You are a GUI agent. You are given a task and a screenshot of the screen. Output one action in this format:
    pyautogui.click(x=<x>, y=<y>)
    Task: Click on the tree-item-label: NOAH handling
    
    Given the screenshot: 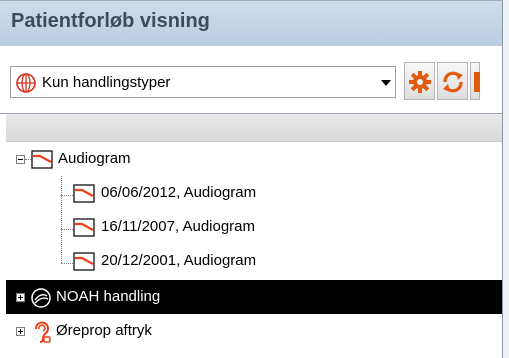 What is the action you would take?
    pyautogui.click(x=108, y=296)
    